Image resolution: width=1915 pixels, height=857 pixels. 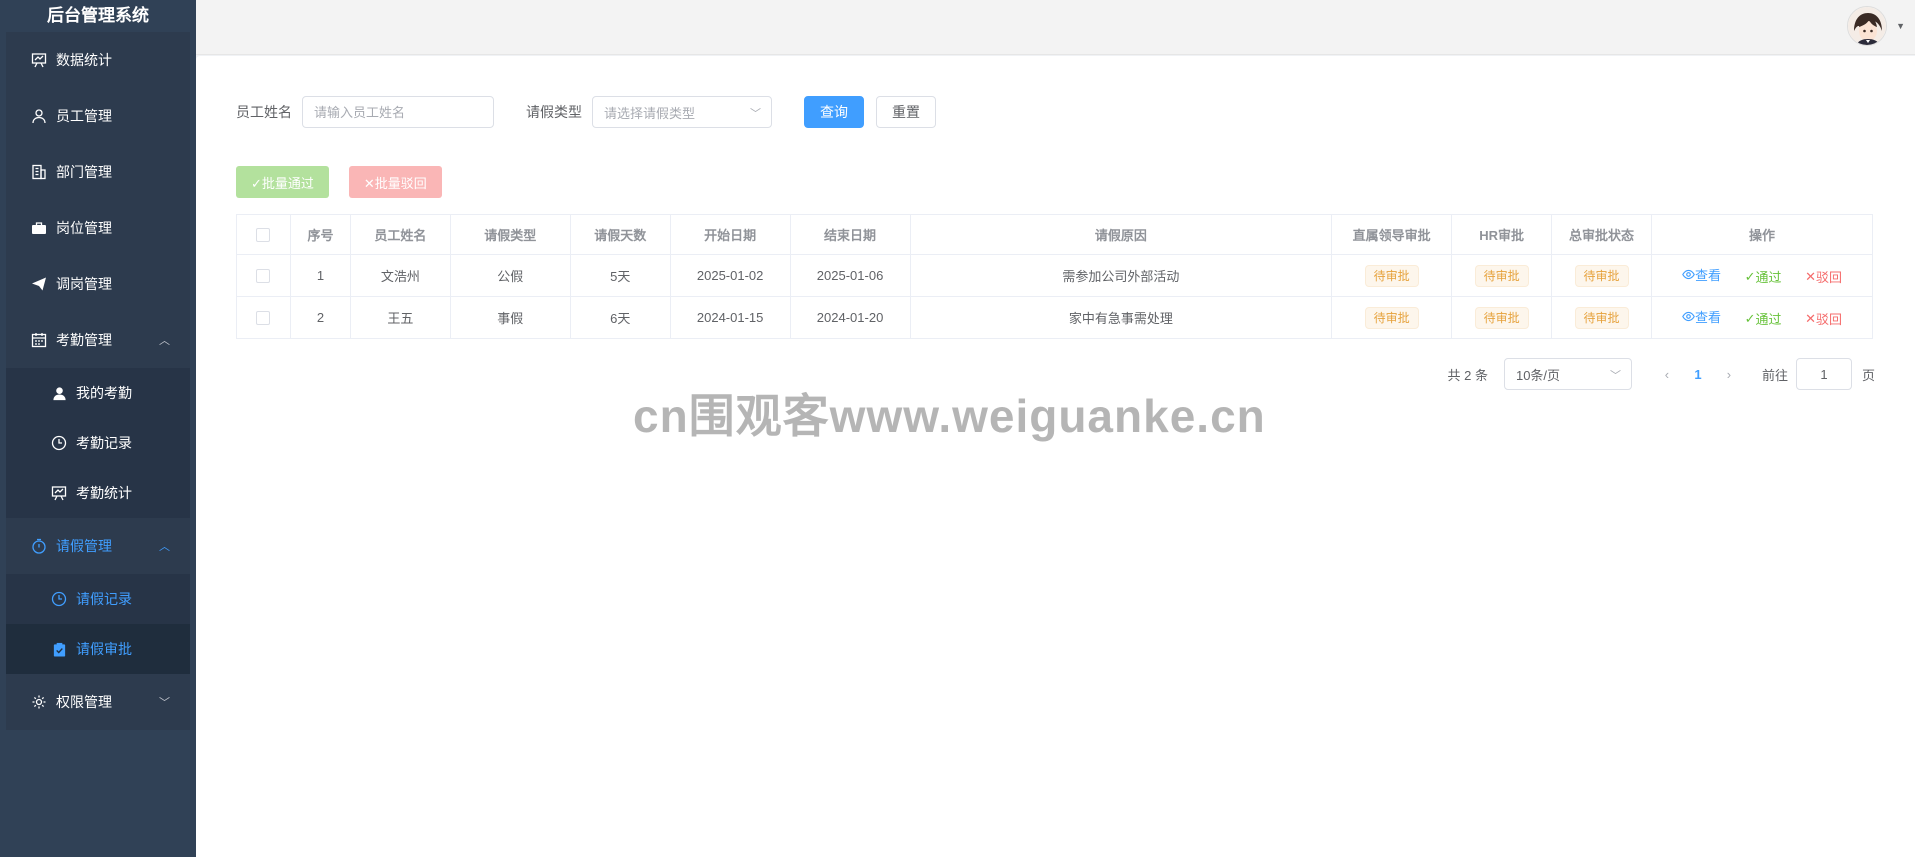 What do you see at coordinates (39, 702) in the screenshot?
I see `gear-icon` at bounding box center [39, 702].